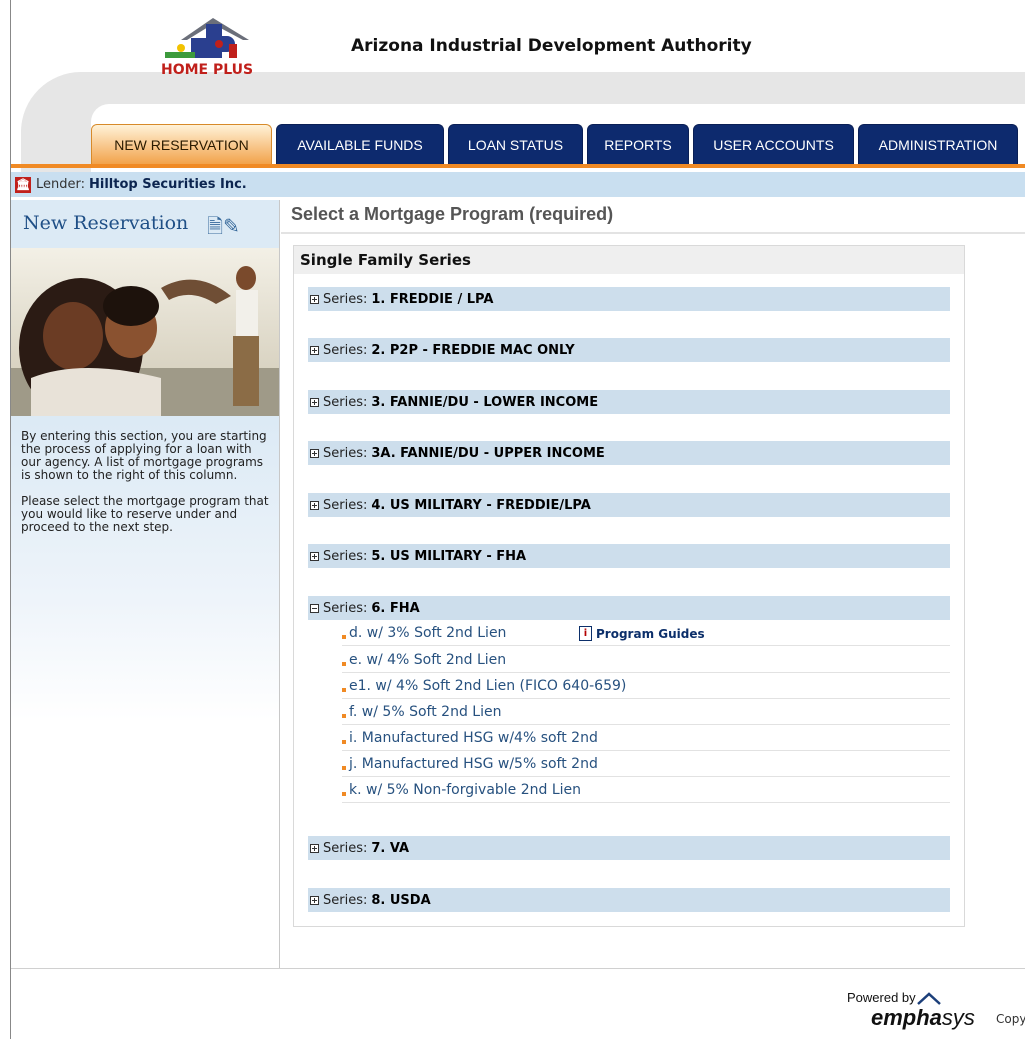  Describe the element at coordinates (515, 144) in the screenshot. I see `tab-loan-status: LOAN STATUS` at that location.